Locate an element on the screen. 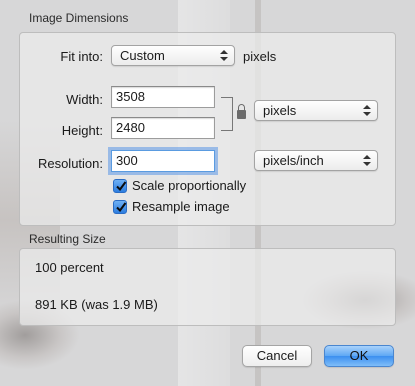 Image resolution: width=415 pixels, height=386 pixels. scale-proportionally-checkbox-row: Scale proportionally is located at coordinates (179, 185).